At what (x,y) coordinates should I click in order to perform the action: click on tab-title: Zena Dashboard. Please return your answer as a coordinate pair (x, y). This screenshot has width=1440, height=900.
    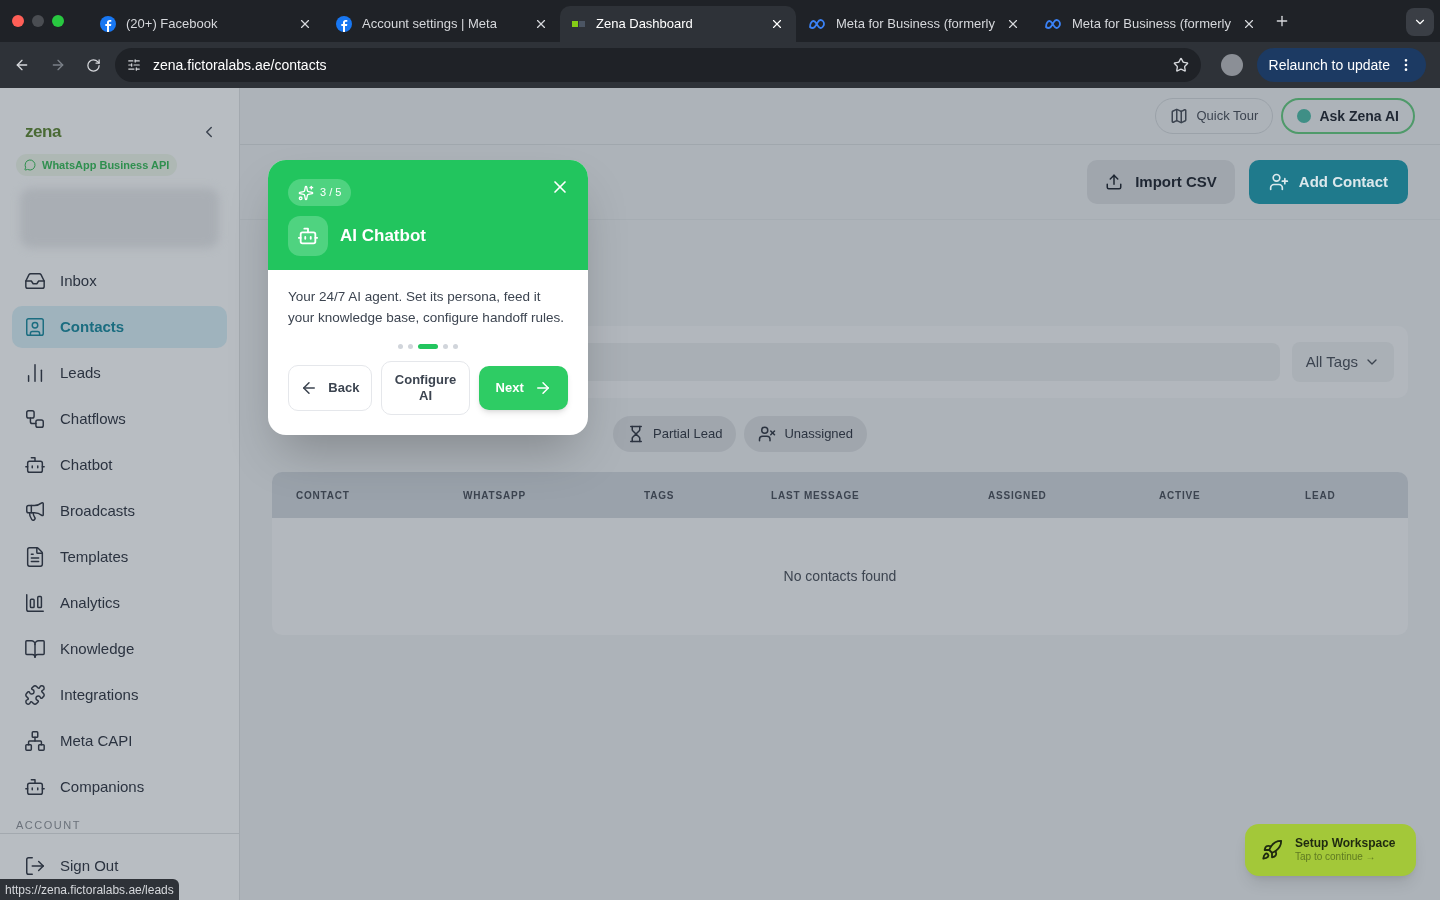
    Looking at the image, I should click on (645, 24).